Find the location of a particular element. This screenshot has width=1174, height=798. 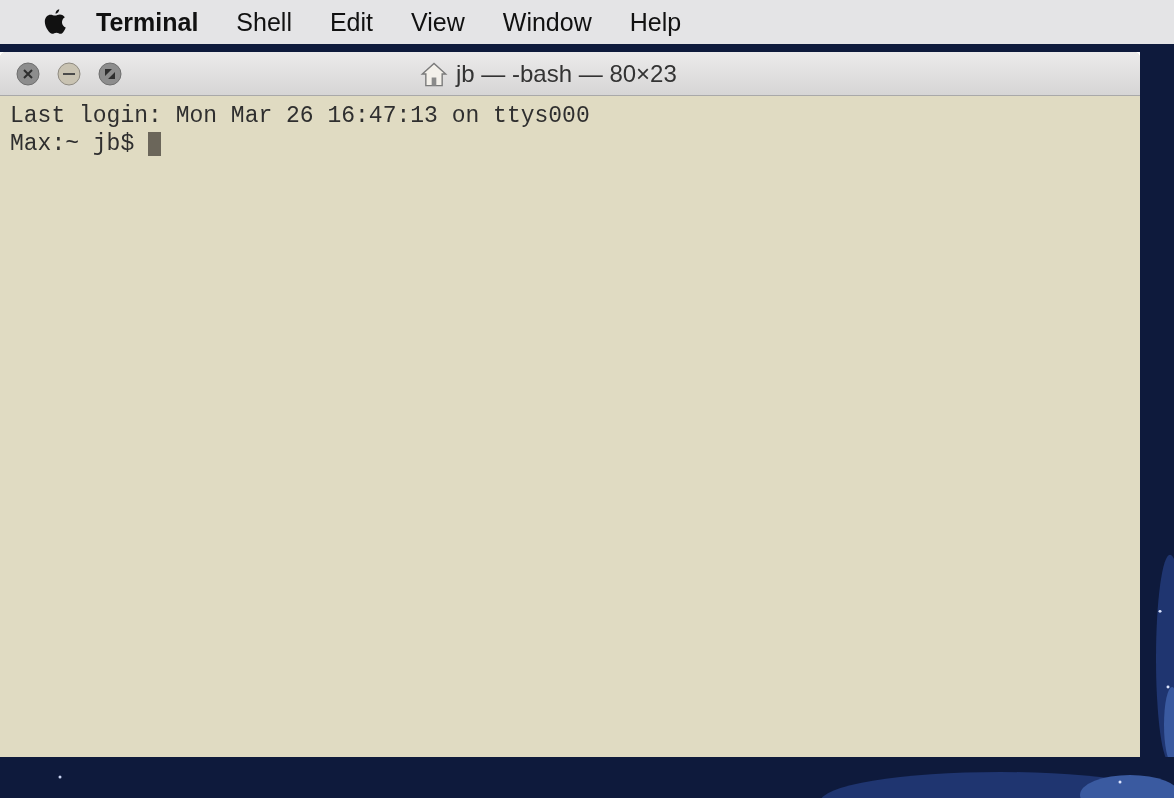

zoom-icon is located at coordinates (110, 73).